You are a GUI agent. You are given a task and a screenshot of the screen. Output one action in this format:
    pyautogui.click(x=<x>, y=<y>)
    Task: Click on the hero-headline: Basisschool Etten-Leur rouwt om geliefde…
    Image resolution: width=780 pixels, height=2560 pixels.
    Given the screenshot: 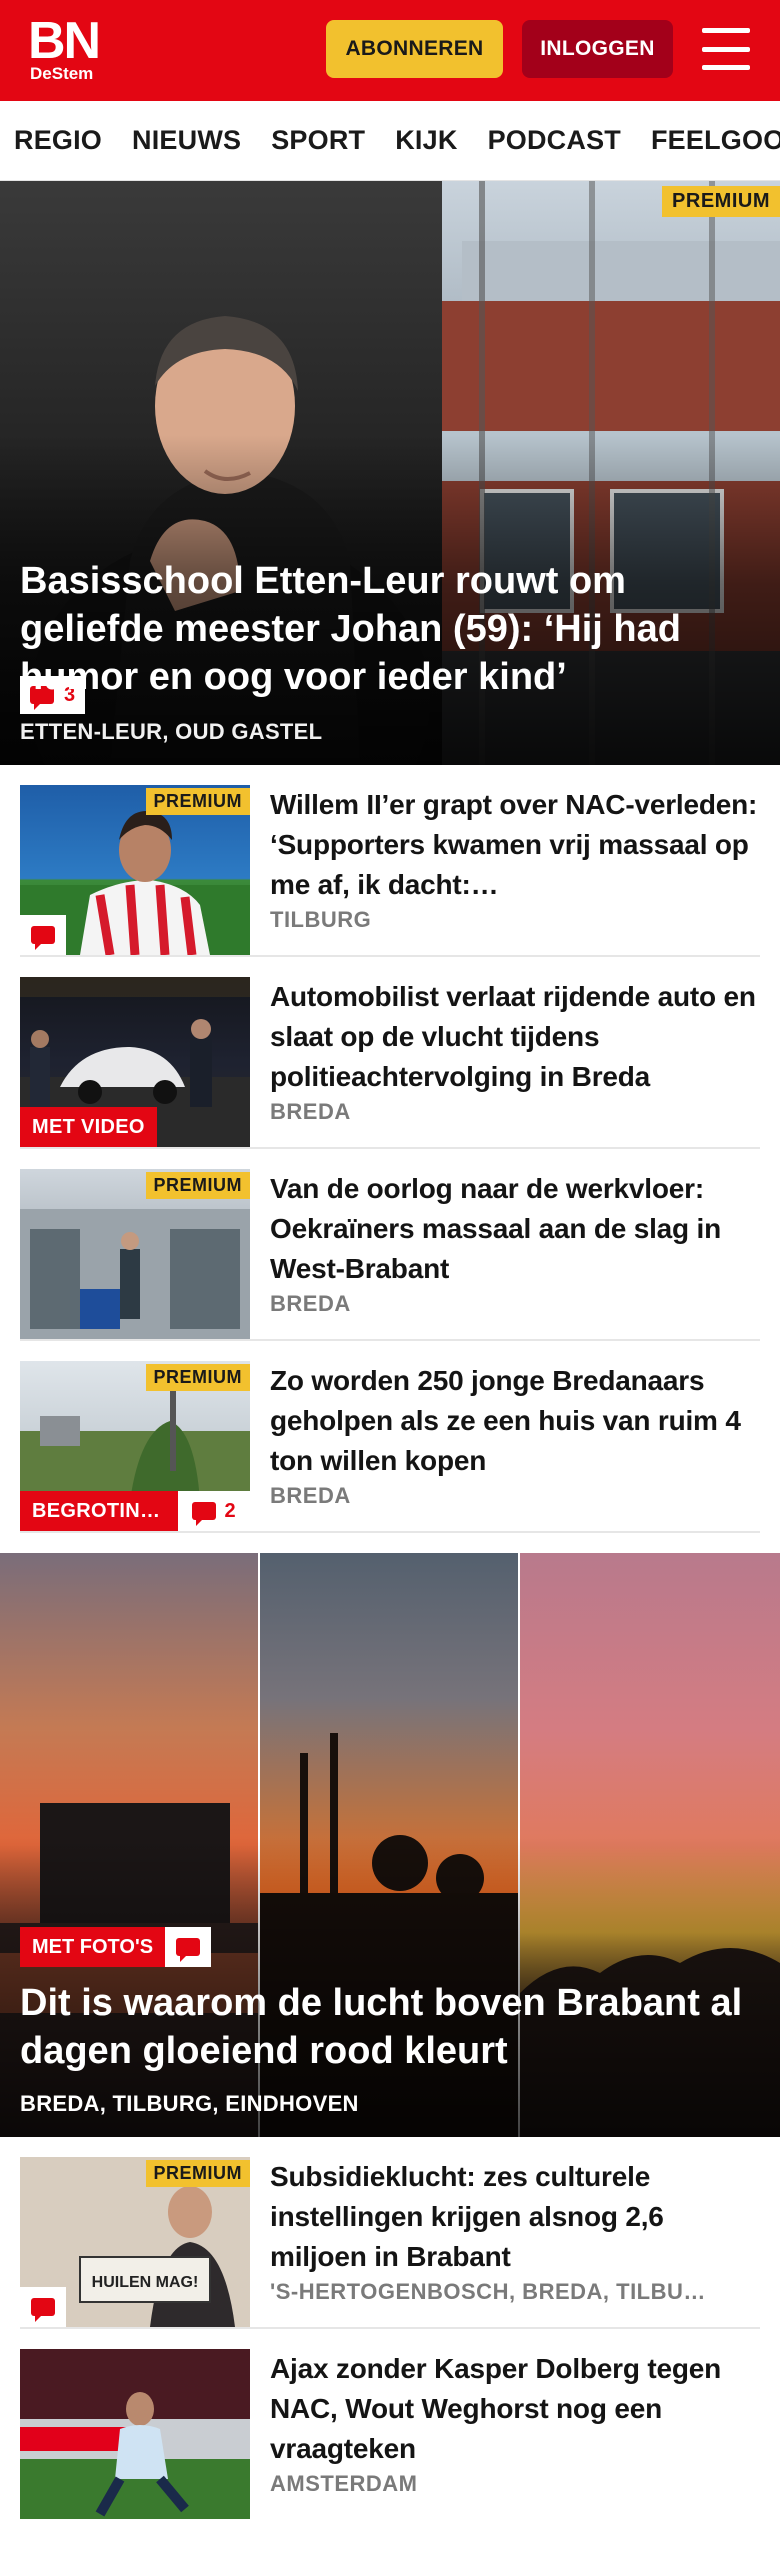 What is the action you would take?
    pyautogui.click(x=385, y=629)
    